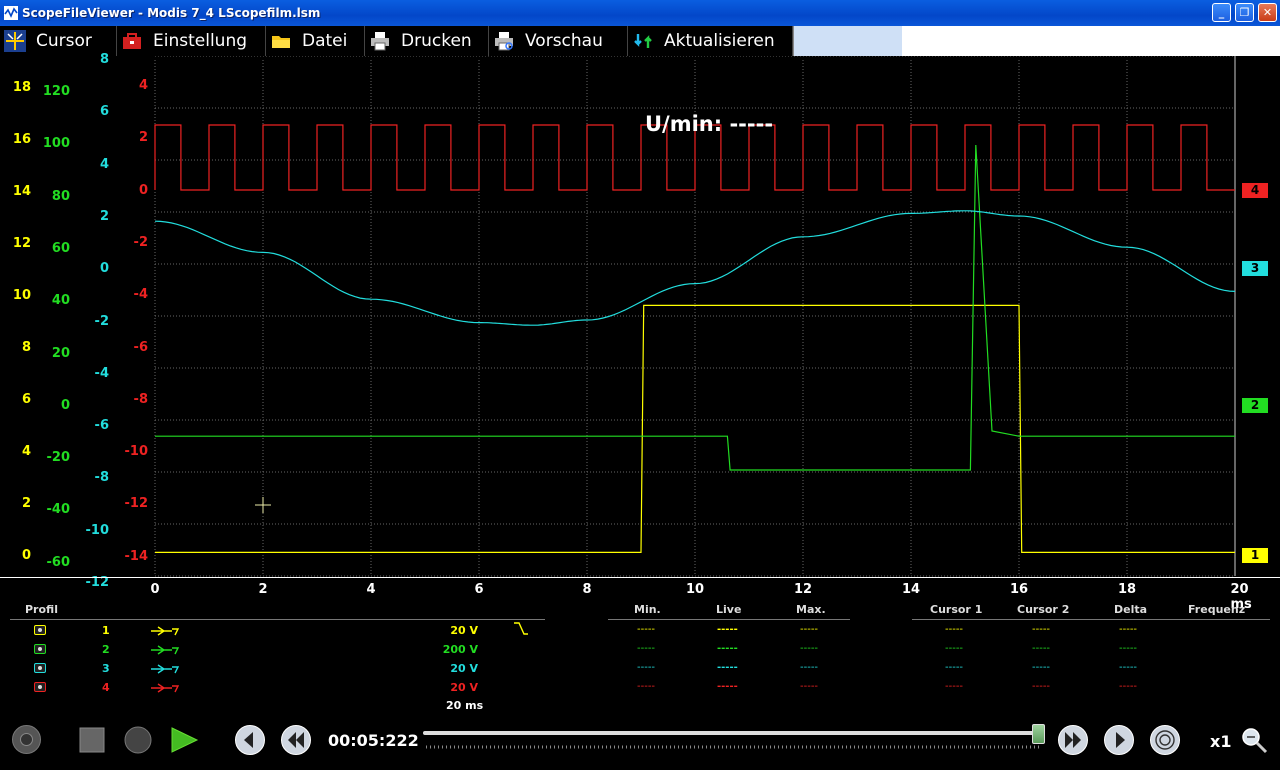  What do you see at coordinates (956, 609) in the screenshot?
I see `header-cursor1: Cursor 1` at bounding box center [956, 609].